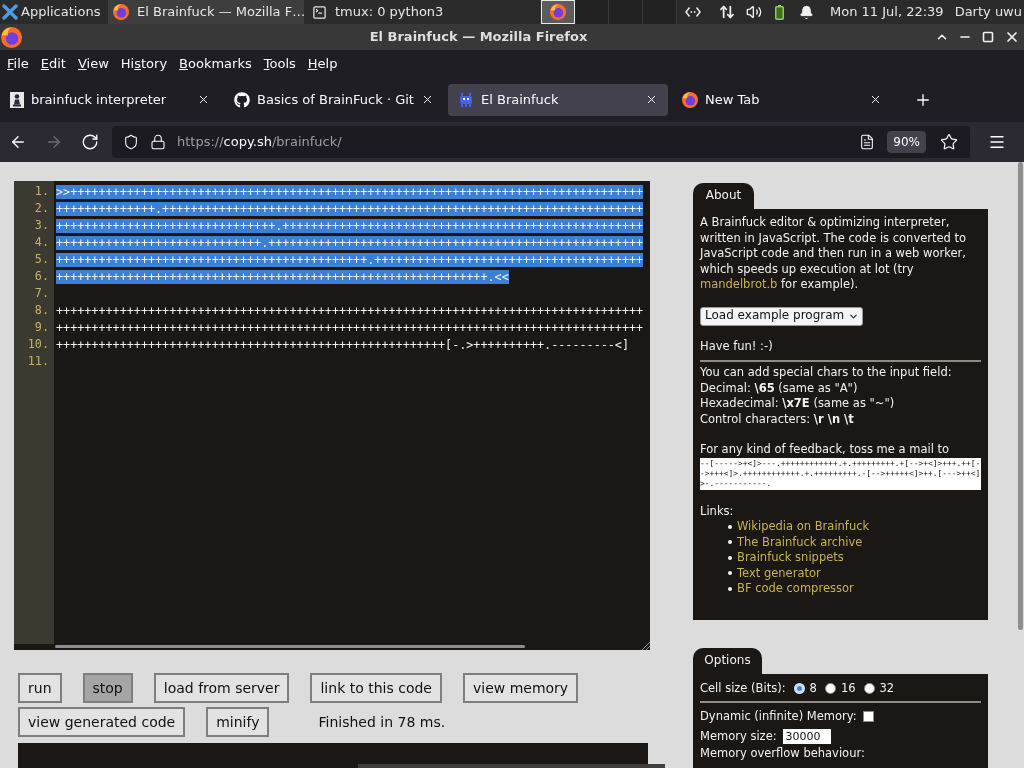 The height and width of the screenshot is (768, 1024). Describe the element at coordinates (322, 63) in the screenshot. I see `menu-item: Help` at that location.